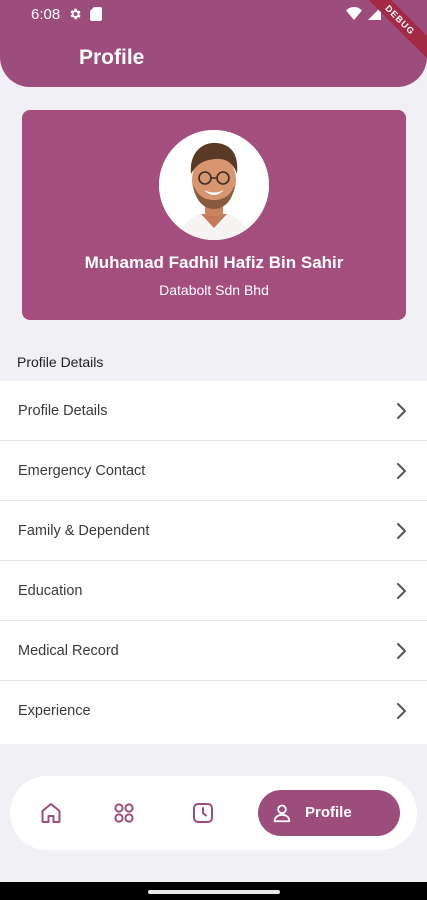  What do you see at coordinates (213, 531) in the screenshot?
I see `menu-item-family-dependent: Family & Dependent` at bounding box center [213, 531].